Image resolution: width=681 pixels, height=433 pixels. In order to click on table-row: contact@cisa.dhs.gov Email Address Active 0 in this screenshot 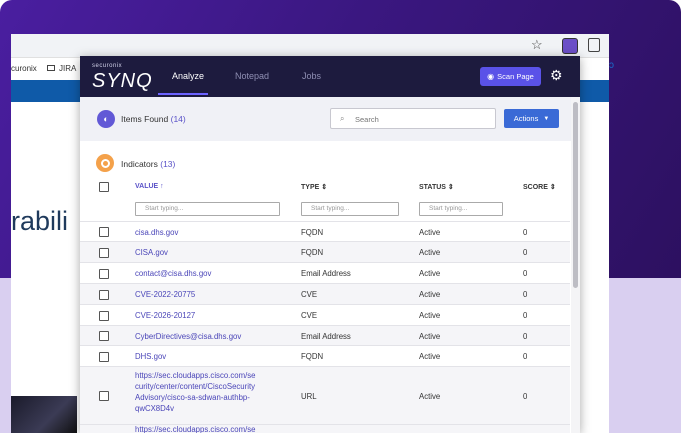, I will do `click(325, 272)`.